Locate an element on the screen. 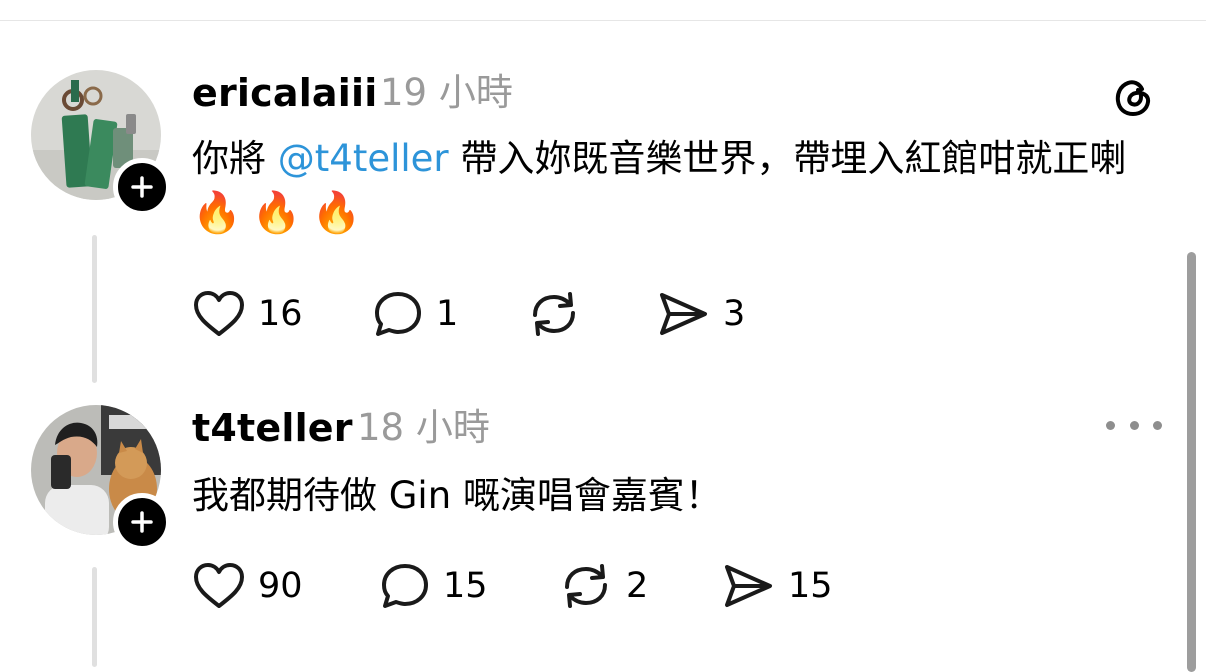 Image resolution: width=1206 pixels, height=672 pixels. reply-button: 15 is located at coordinates (433, 586).